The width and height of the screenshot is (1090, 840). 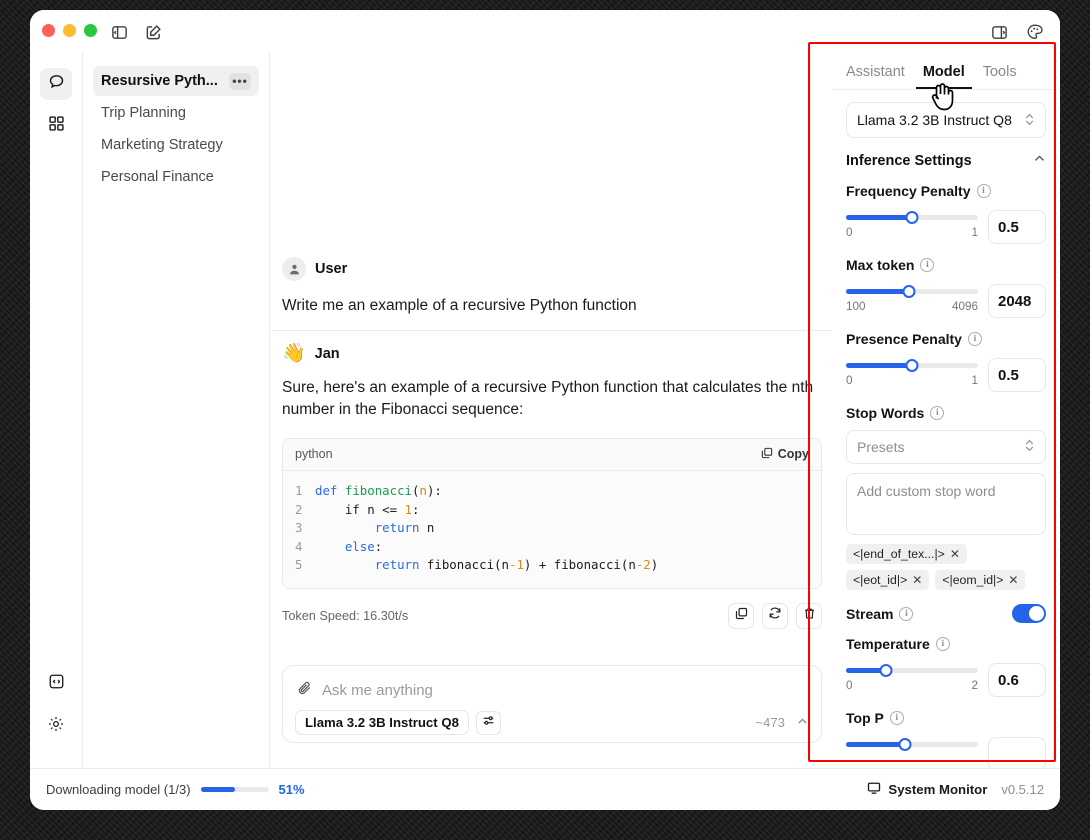 What do you see at coordinates (488, 722) in the screenshot?
I see `settings-sliders-button` at bounding box center [488, 722].